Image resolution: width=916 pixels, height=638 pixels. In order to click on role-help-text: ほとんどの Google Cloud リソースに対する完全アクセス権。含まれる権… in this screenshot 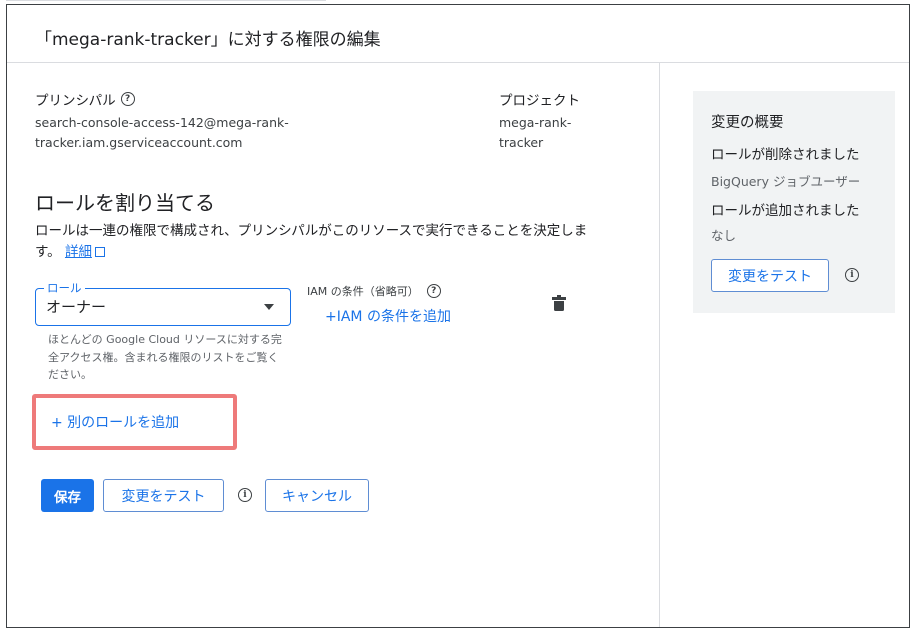, I will do `click(165, 357)`.